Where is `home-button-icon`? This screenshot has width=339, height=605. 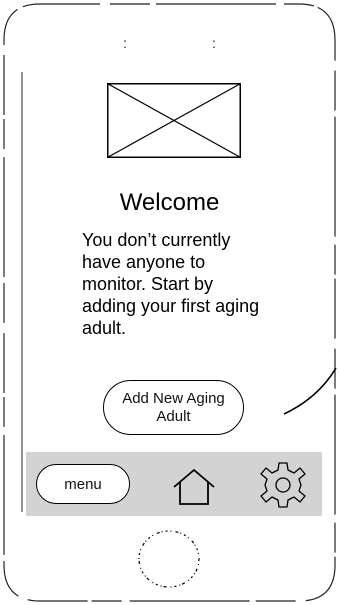
home-button-icon is located at coordinates (169, 559).